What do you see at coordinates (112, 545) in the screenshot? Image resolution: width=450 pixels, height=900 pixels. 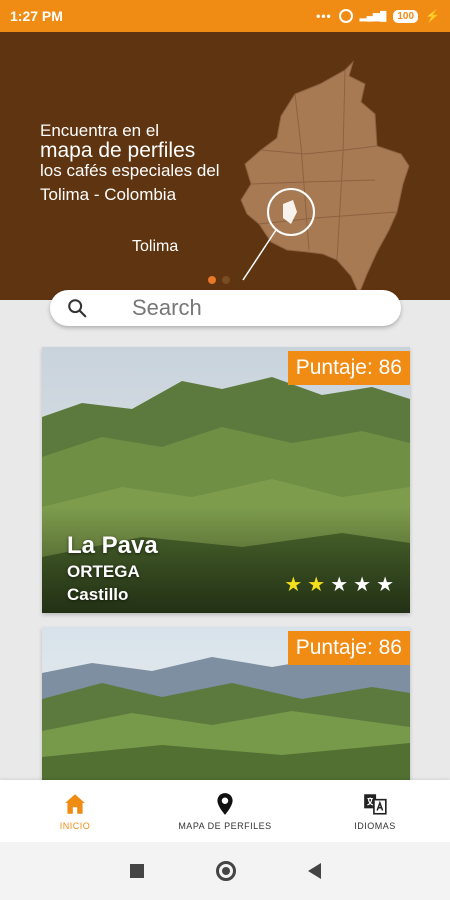 I see `farm-name: La Pava` at bounding box center [112, 545].